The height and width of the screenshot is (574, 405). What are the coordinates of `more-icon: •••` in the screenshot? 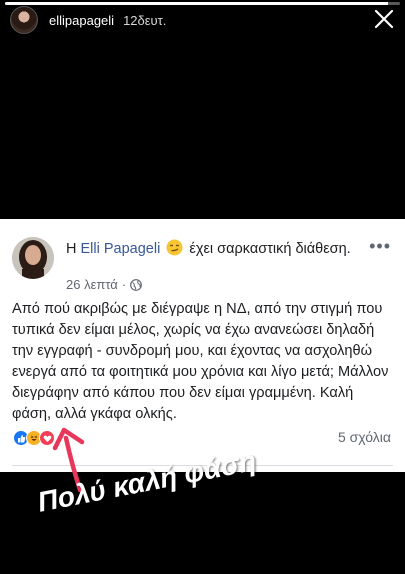 It's located at (380, 246).